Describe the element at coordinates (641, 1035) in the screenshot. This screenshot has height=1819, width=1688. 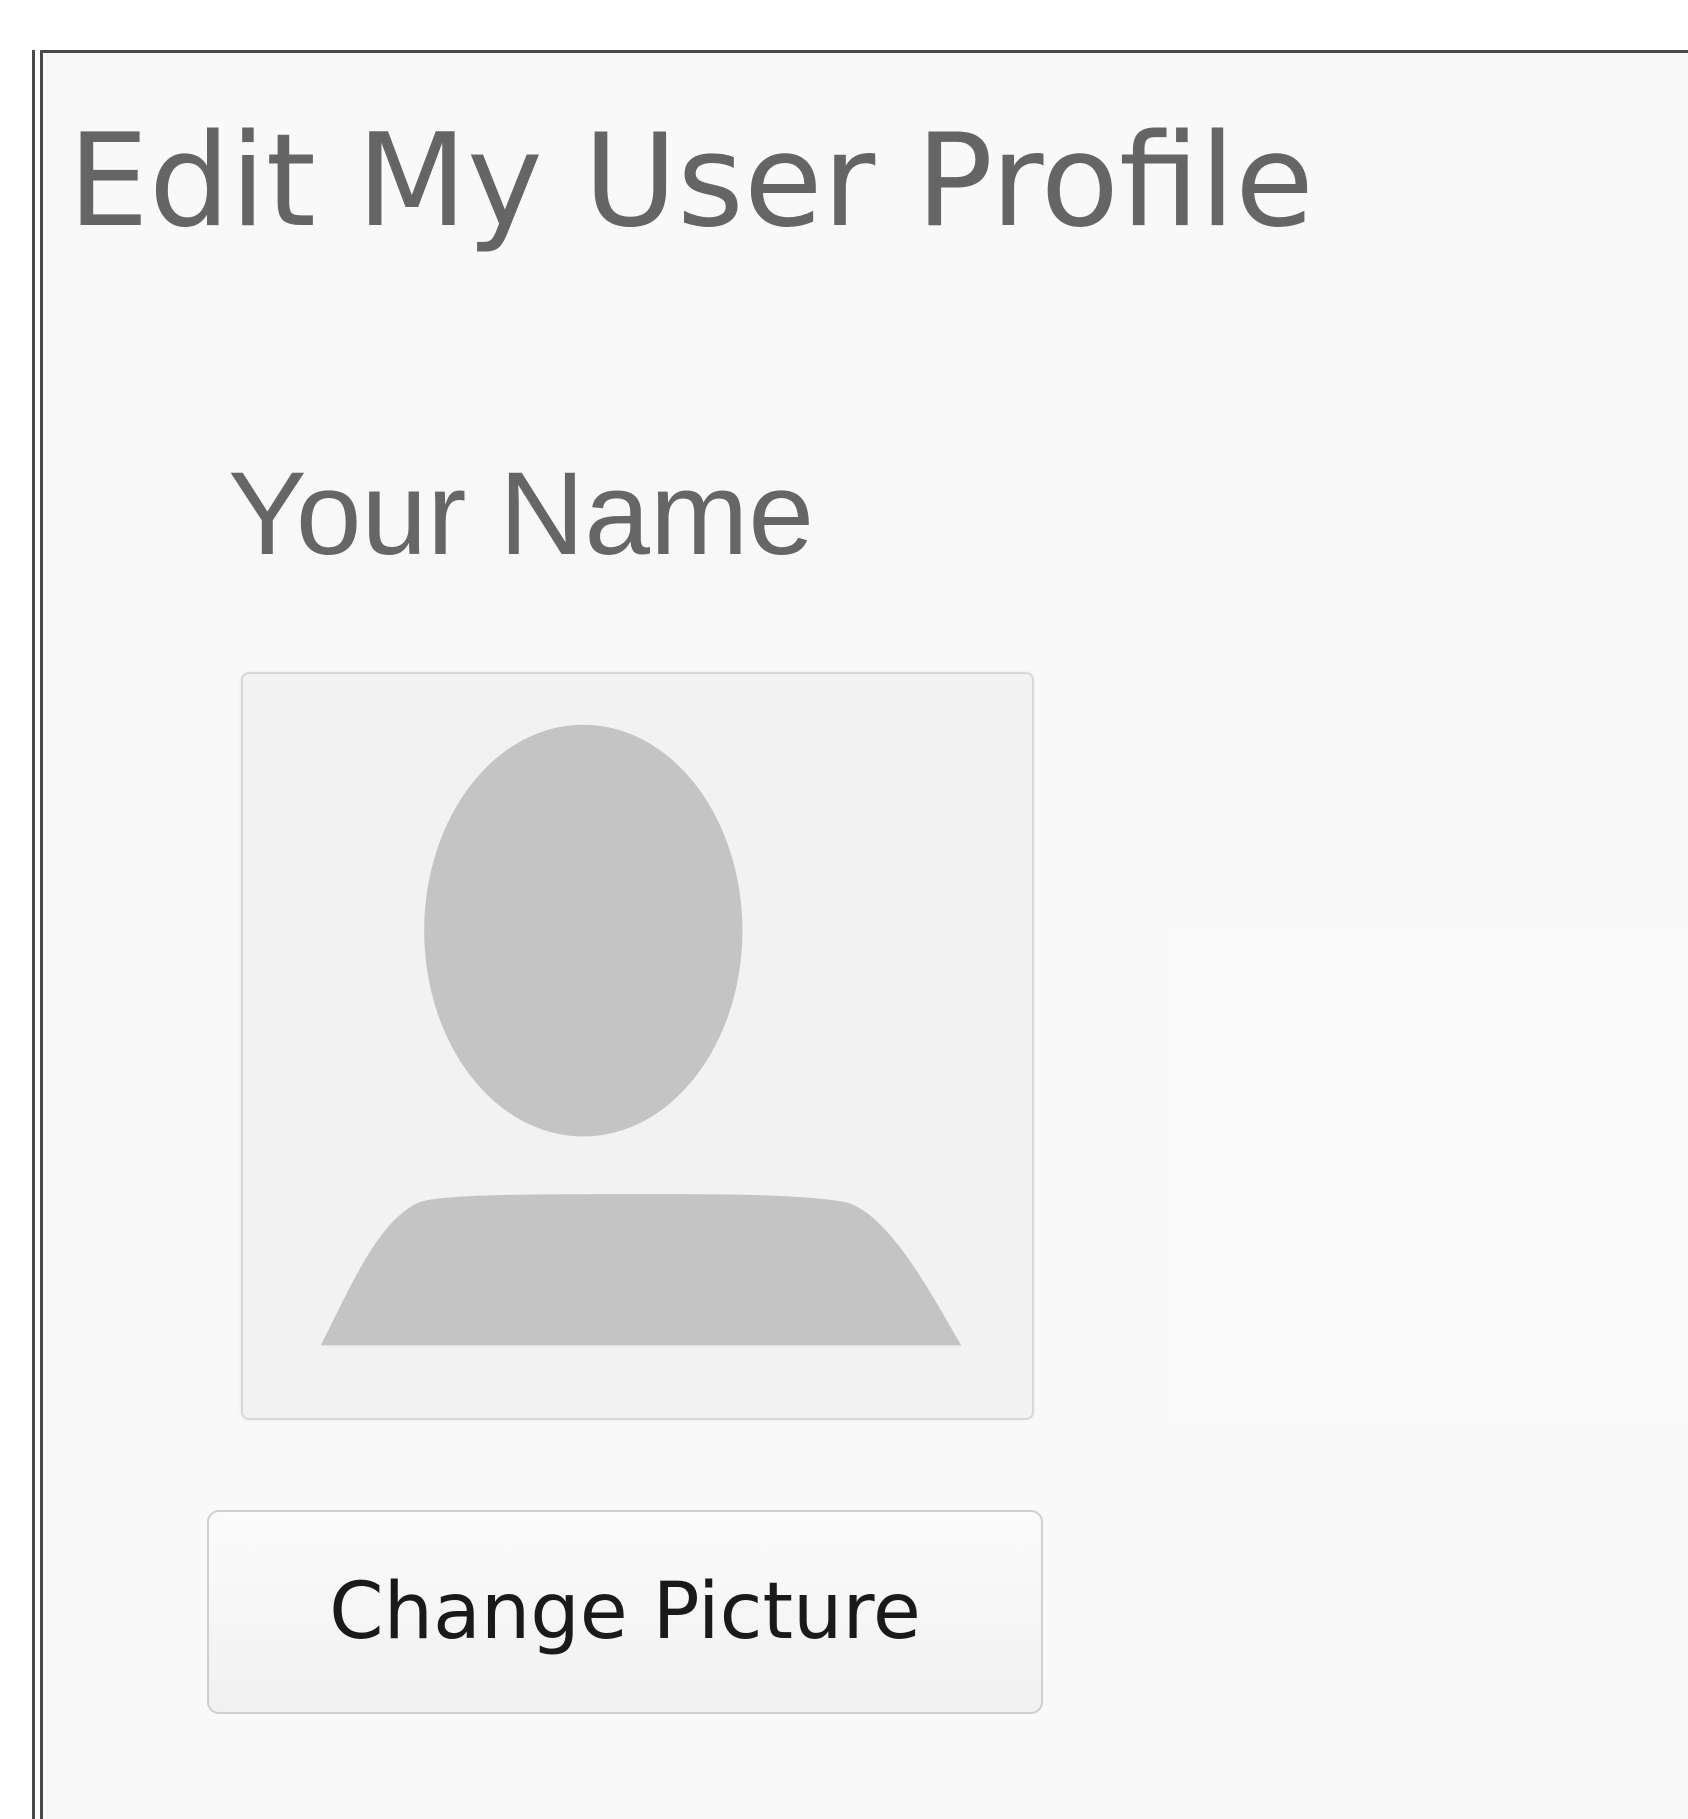
I see `default-user-silhouette-icon` at that location.